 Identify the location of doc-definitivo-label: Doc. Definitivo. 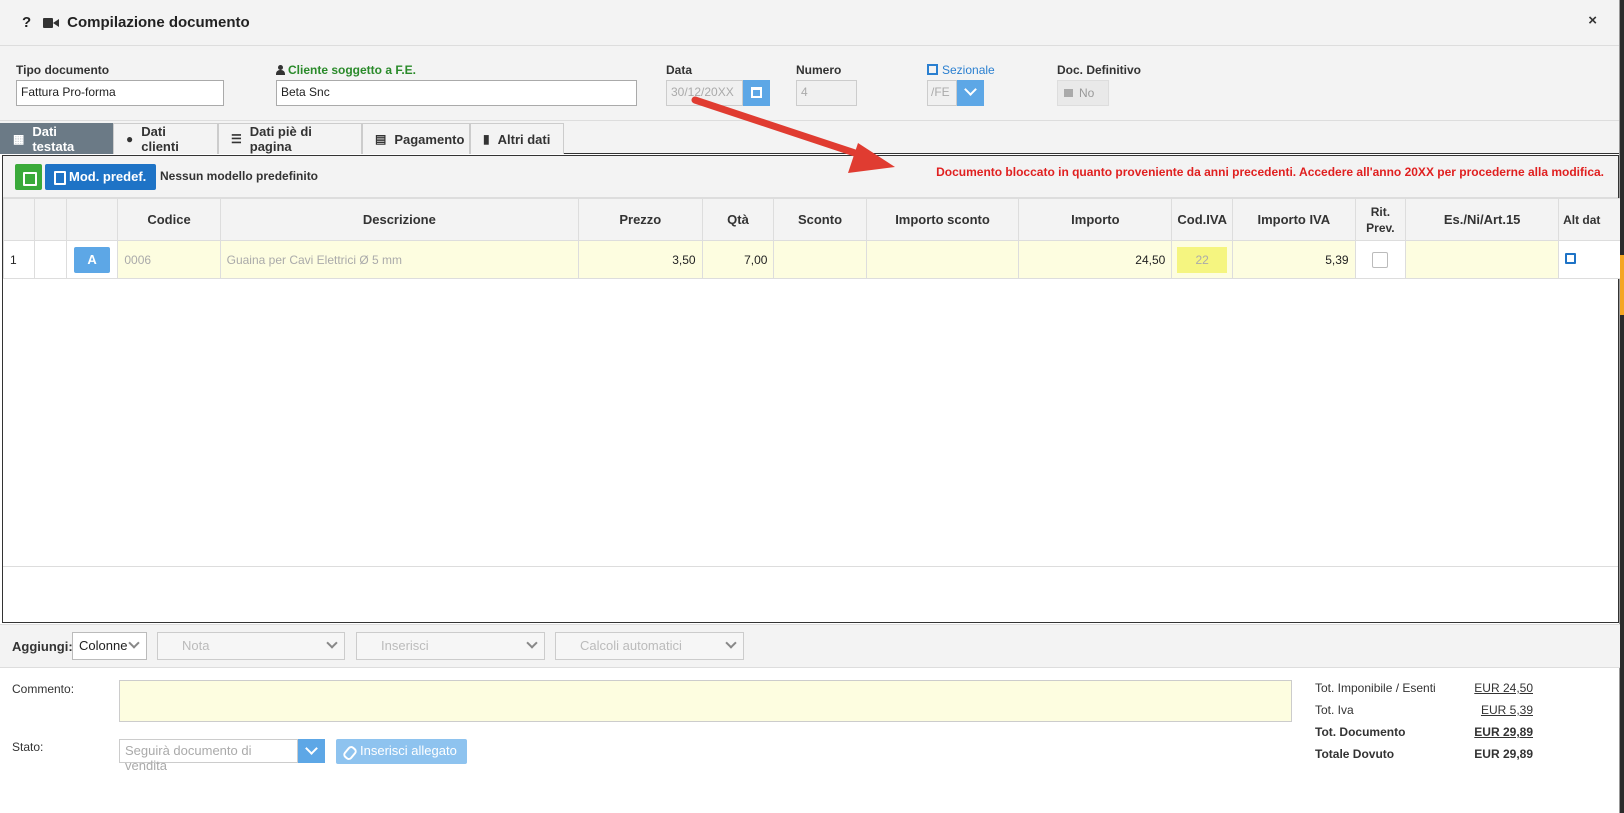
(1099, 70).